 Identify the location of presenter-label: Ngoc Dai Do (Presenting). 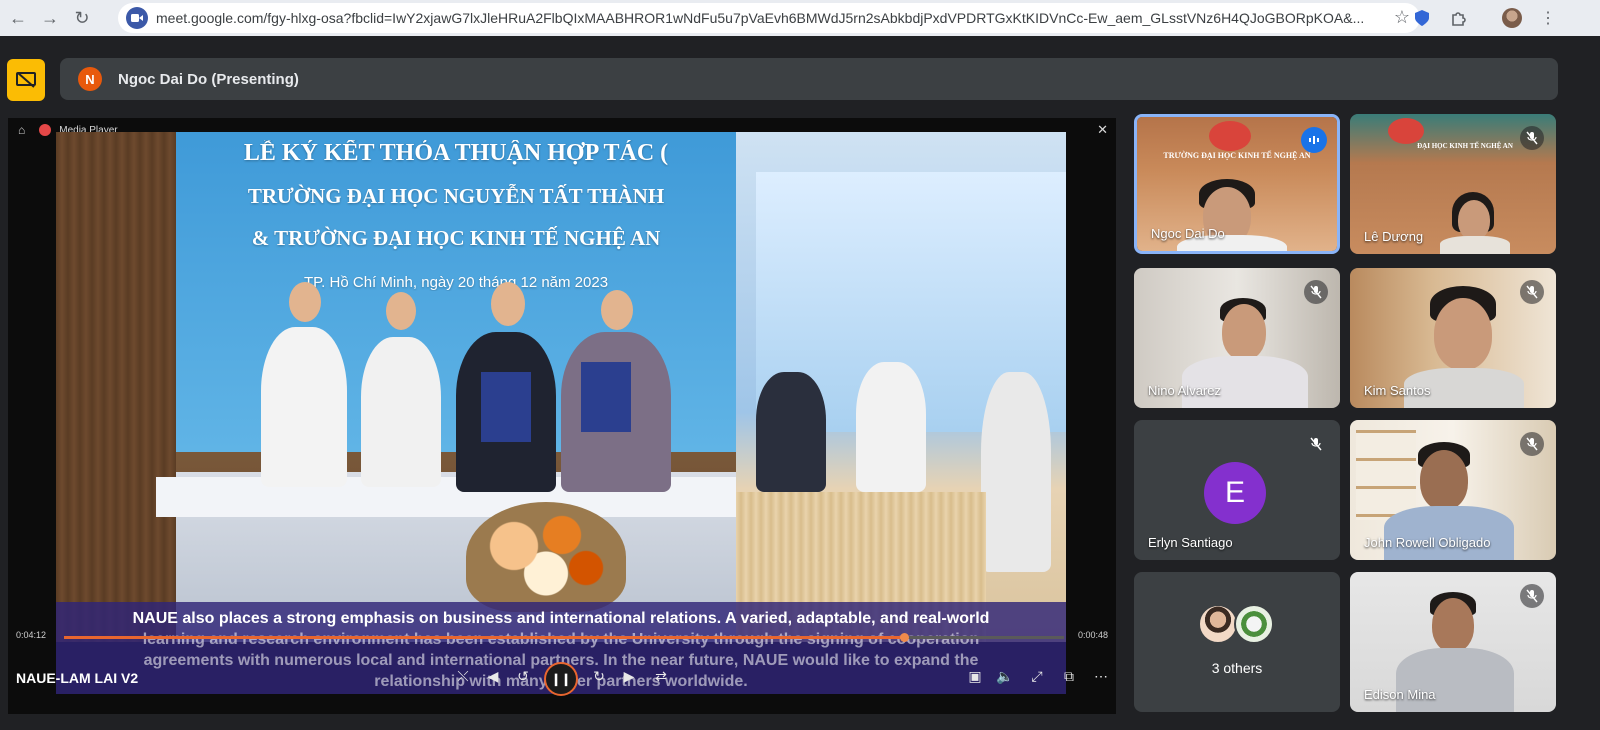
(208, 79).